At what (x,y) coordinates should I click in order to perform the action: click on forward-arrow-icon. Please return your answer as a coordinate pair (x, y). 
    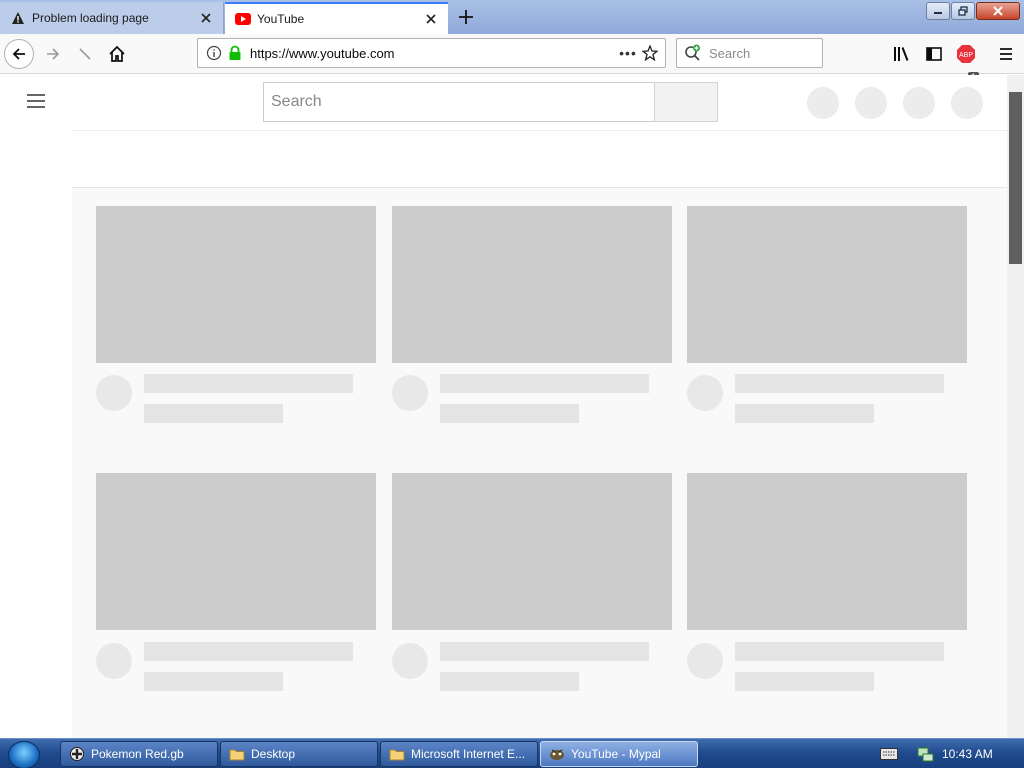
    Looking at the image, I should click on (53, 54).